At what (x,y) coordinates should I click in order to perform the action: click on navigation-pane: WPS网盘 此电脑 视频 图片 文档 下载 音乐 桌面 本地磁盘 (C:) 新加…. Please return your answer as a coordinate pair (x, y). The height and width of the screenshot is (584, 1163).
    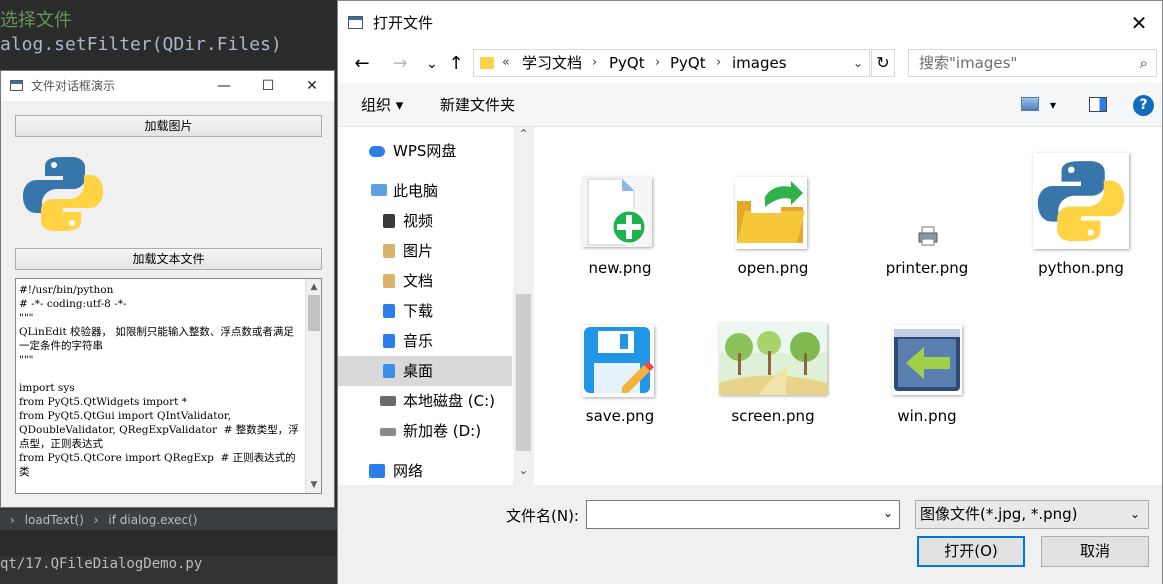
    Looking at the image, I should click on (436, 306).